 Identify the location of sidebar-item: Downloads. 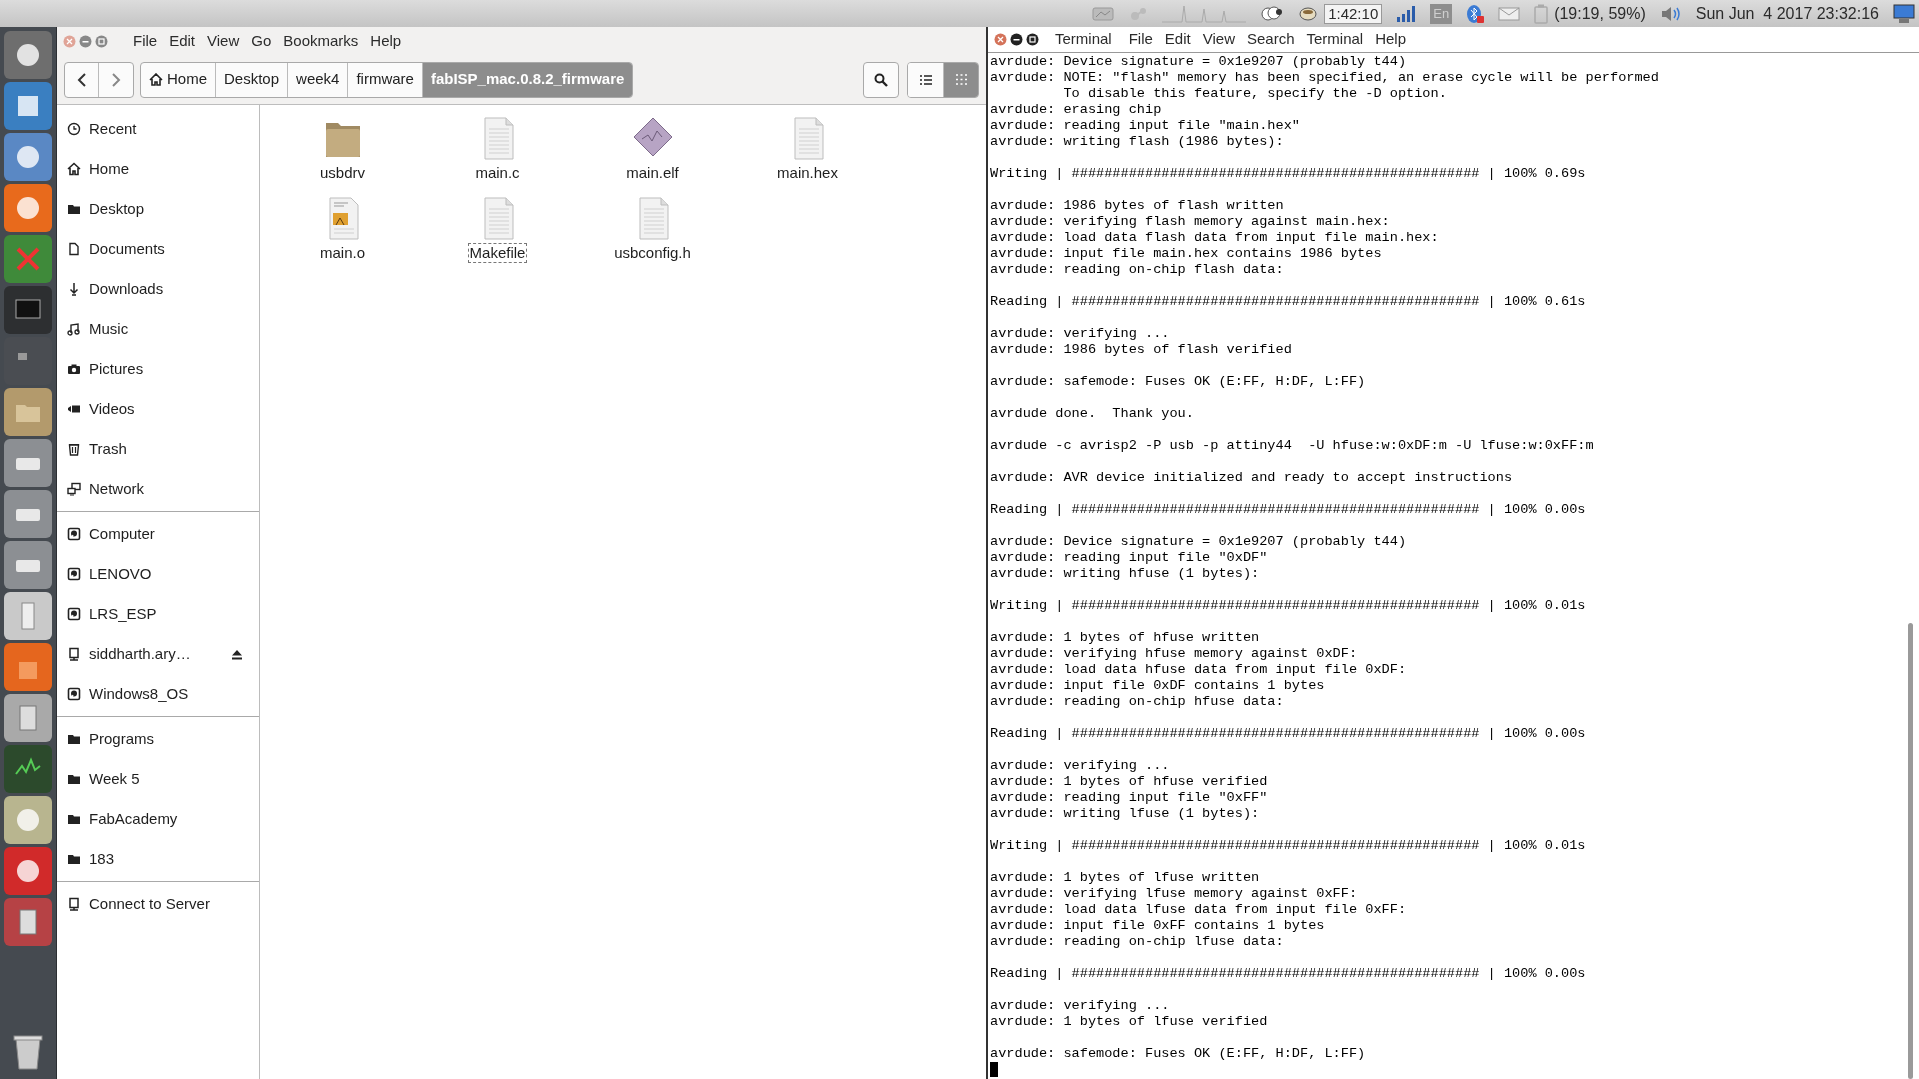
(158, 289).